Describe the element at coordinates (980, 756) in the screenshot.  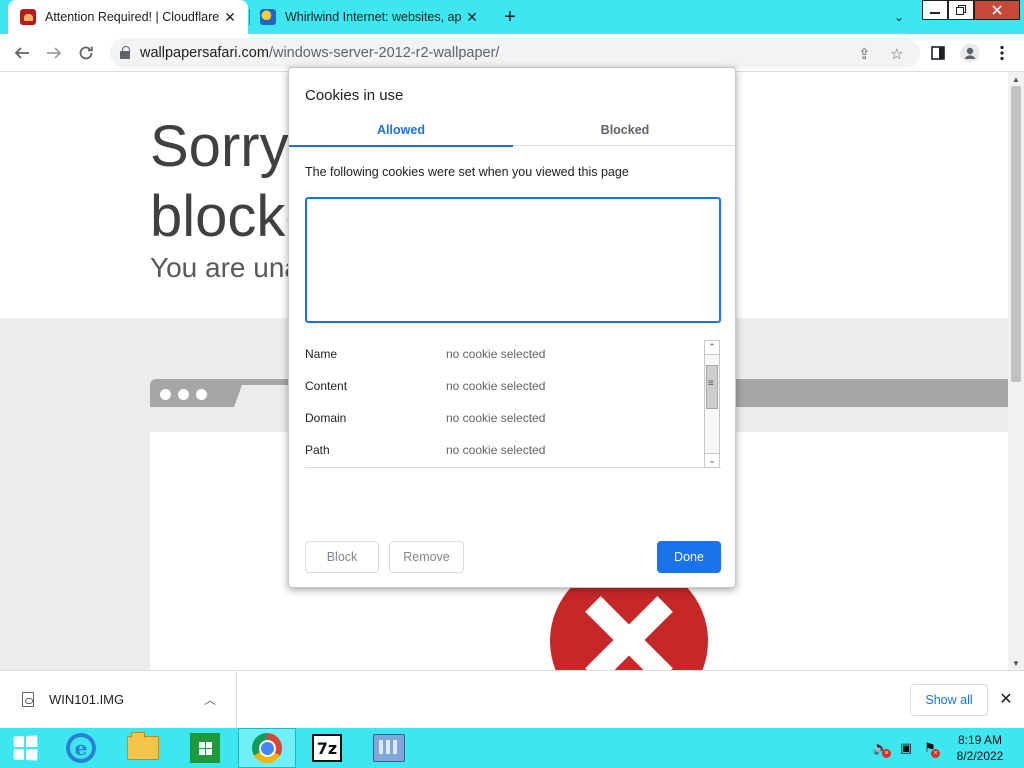
I see `clock-date: 8/2/2022` at that location.